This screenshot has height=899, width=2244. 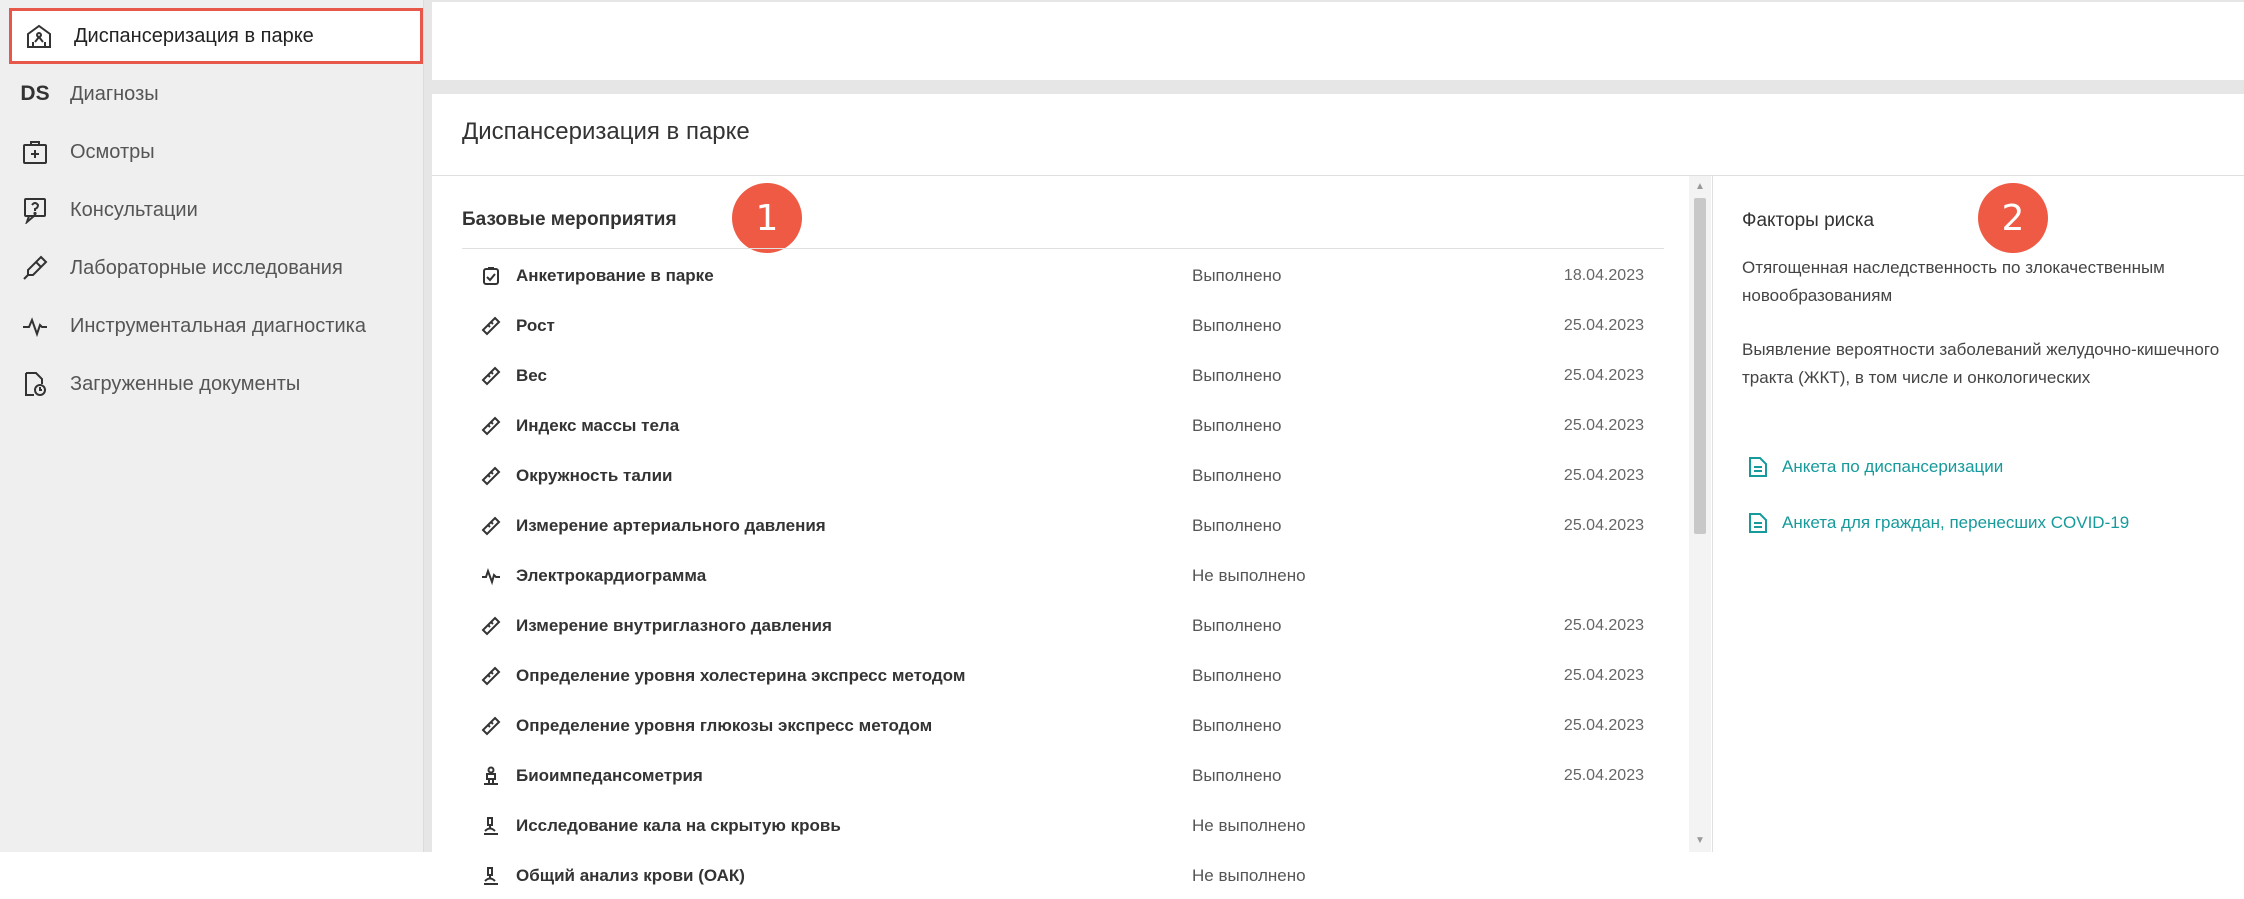 I want to click on checklist-icon, so click(x=491, y=276).